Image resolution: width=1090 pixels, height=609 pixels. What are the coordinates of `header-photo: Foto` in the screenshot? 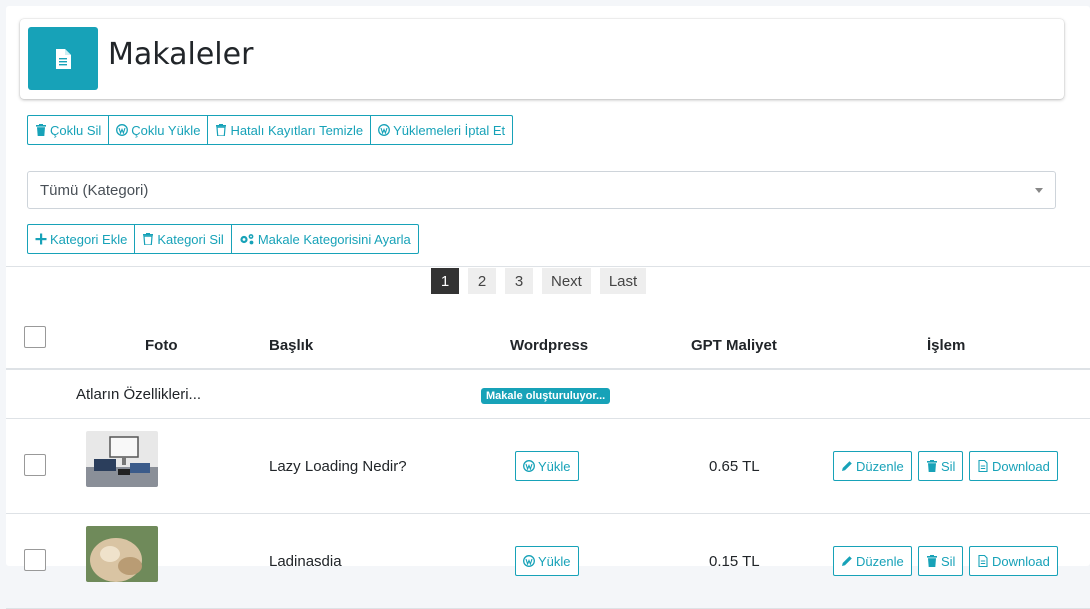 It's located at (161, 345).